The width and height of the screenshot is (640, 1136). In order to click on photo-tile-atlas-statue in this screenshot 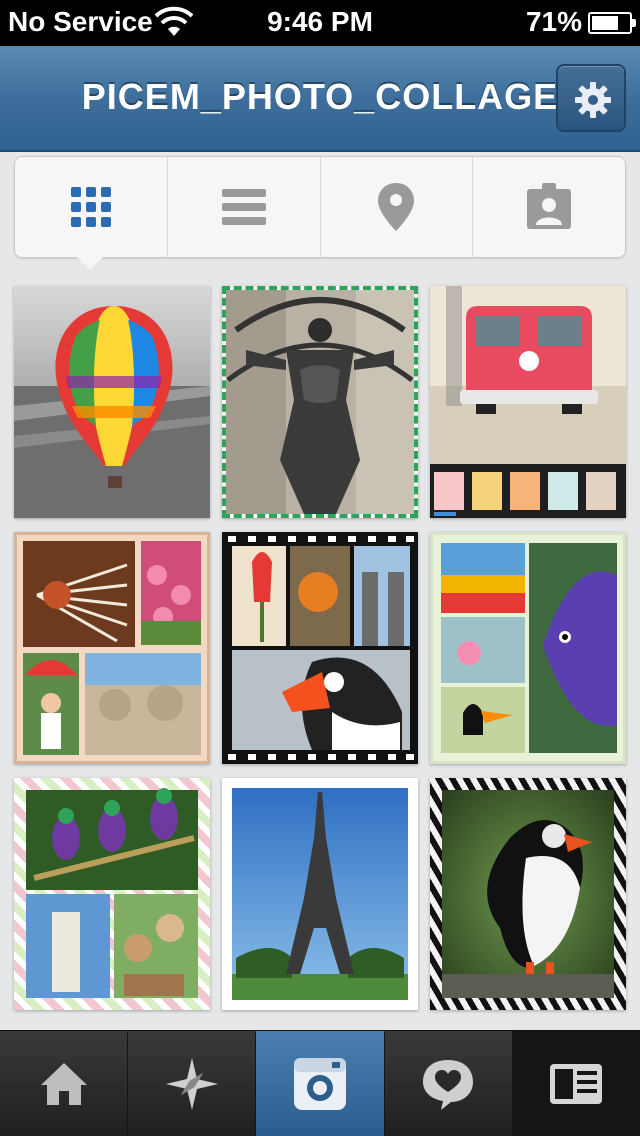, I will do `click(320, 402)`.